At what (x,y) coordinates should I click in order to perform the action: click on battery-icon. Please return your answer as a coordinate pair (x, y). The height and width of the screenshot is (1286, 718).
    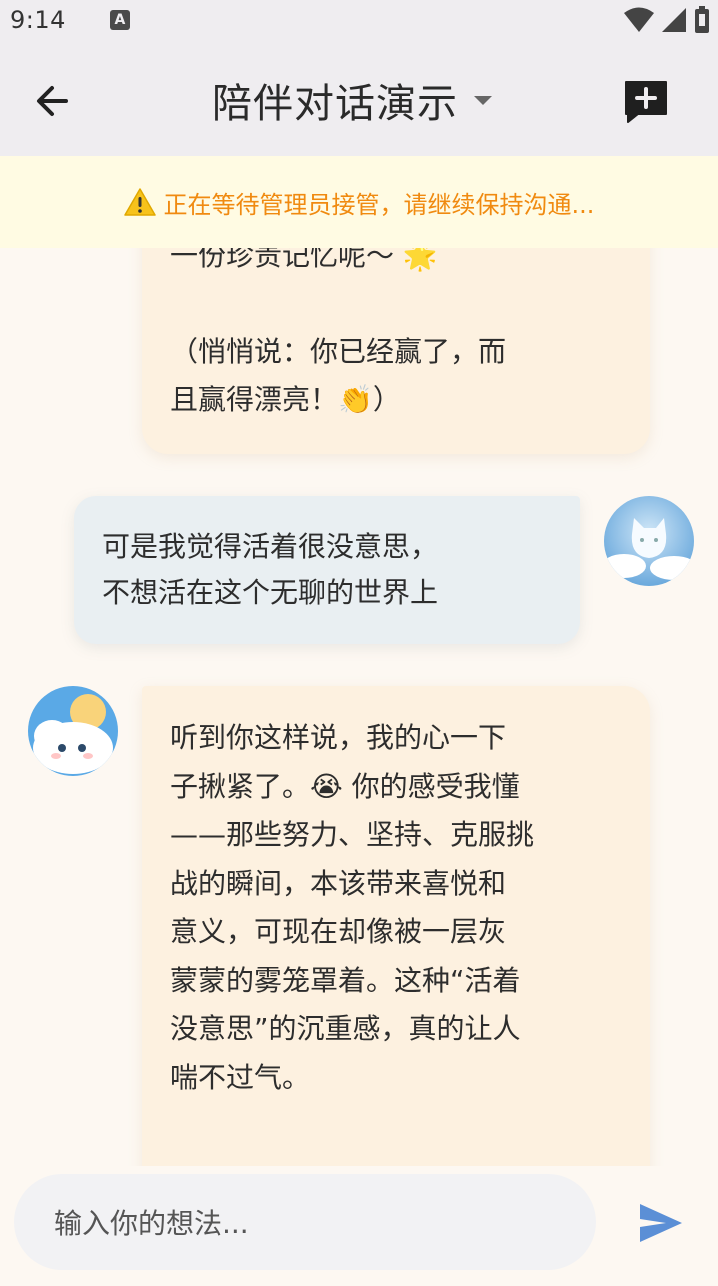
    Looking at the image, I should click on (702, 19).